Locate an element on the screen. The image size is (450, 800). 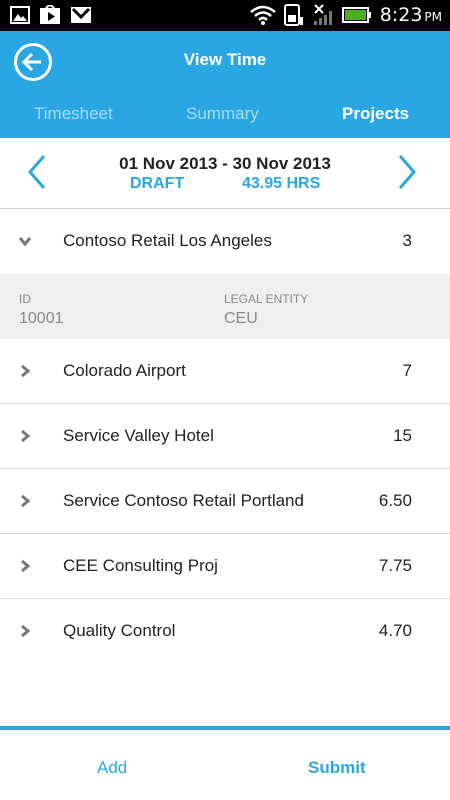
project-hours: 7.75 is located at coordinates (395, 565).